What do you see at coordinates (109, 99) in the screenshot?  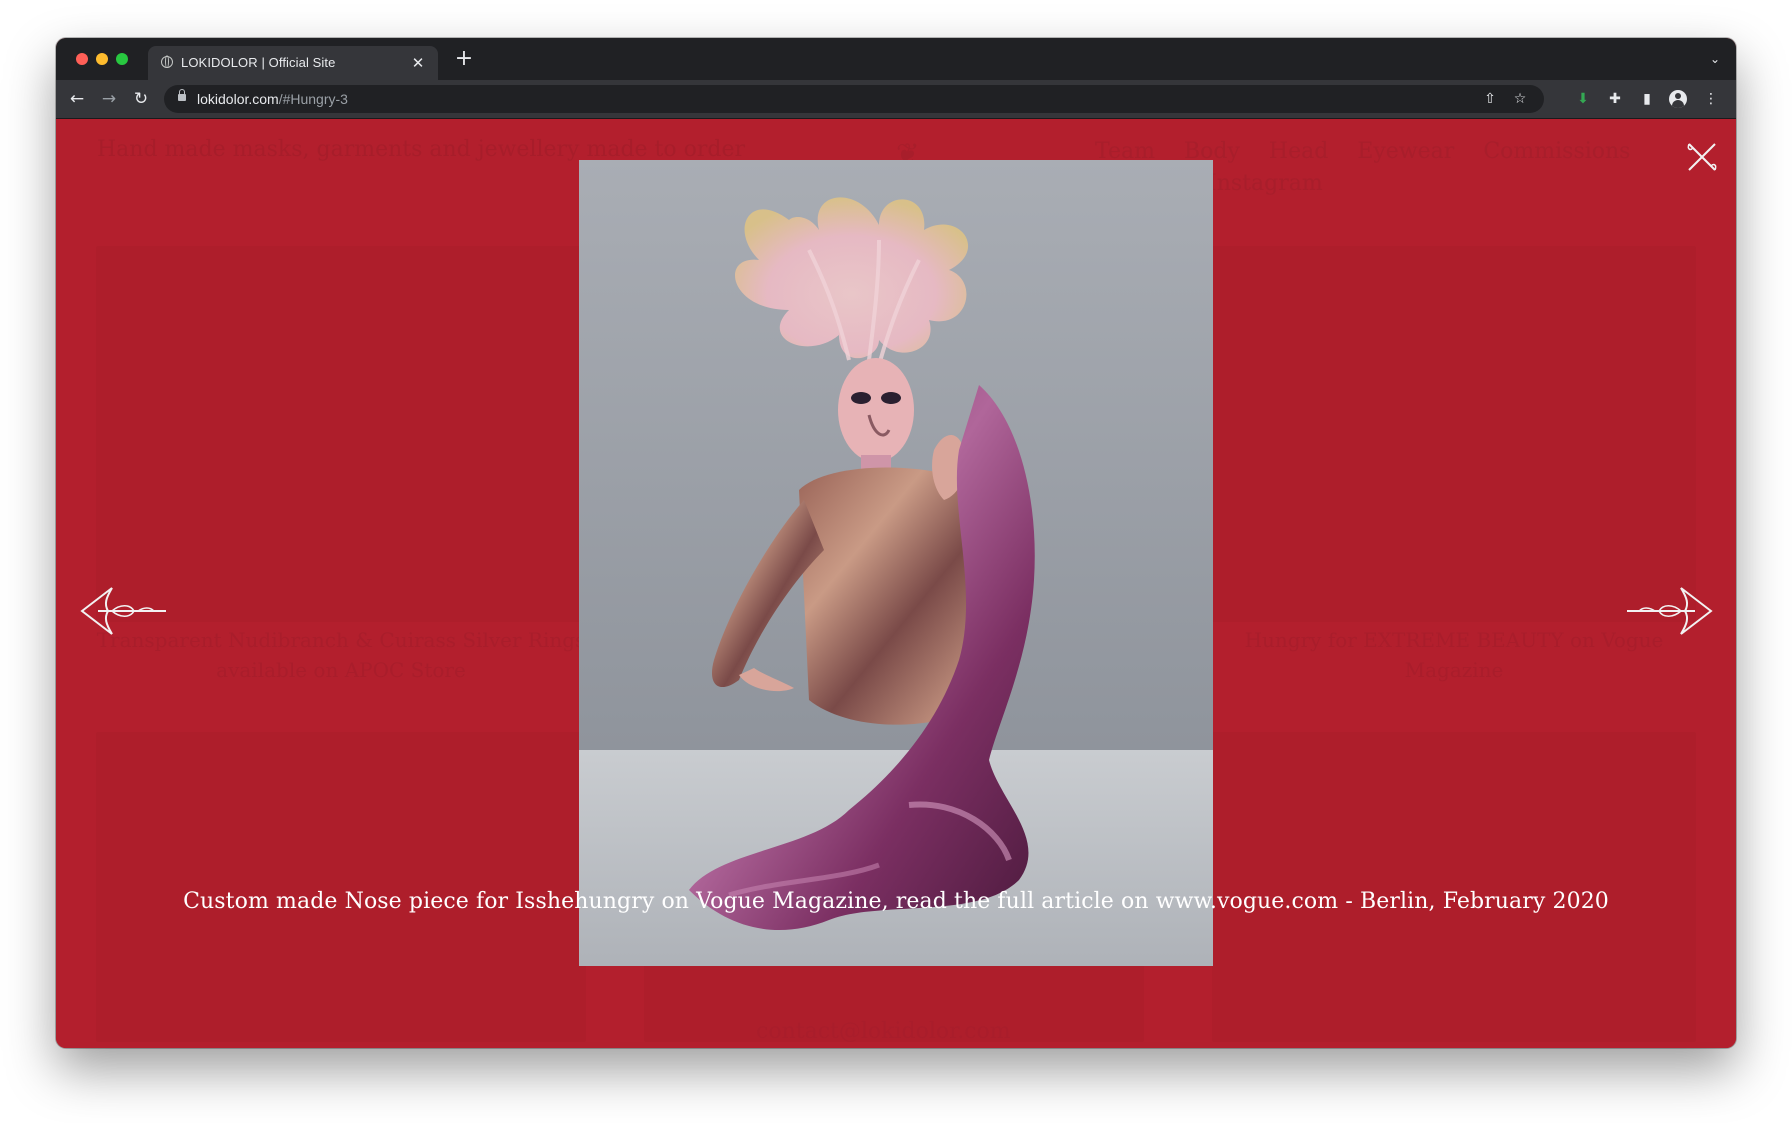 I see `forward-arrow-icon: →` at bounding box center [109, 99].